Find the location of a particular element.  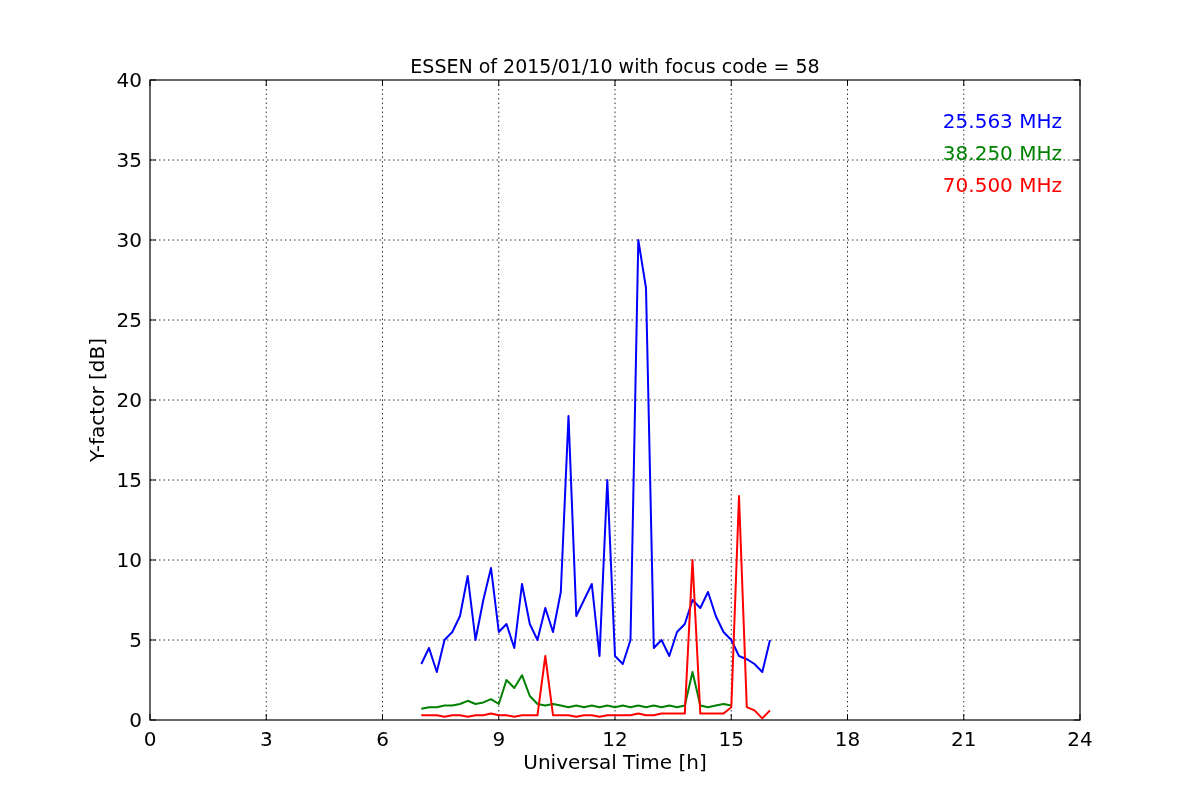

y-tick-label: 20 is located at coordinates (129, 400).